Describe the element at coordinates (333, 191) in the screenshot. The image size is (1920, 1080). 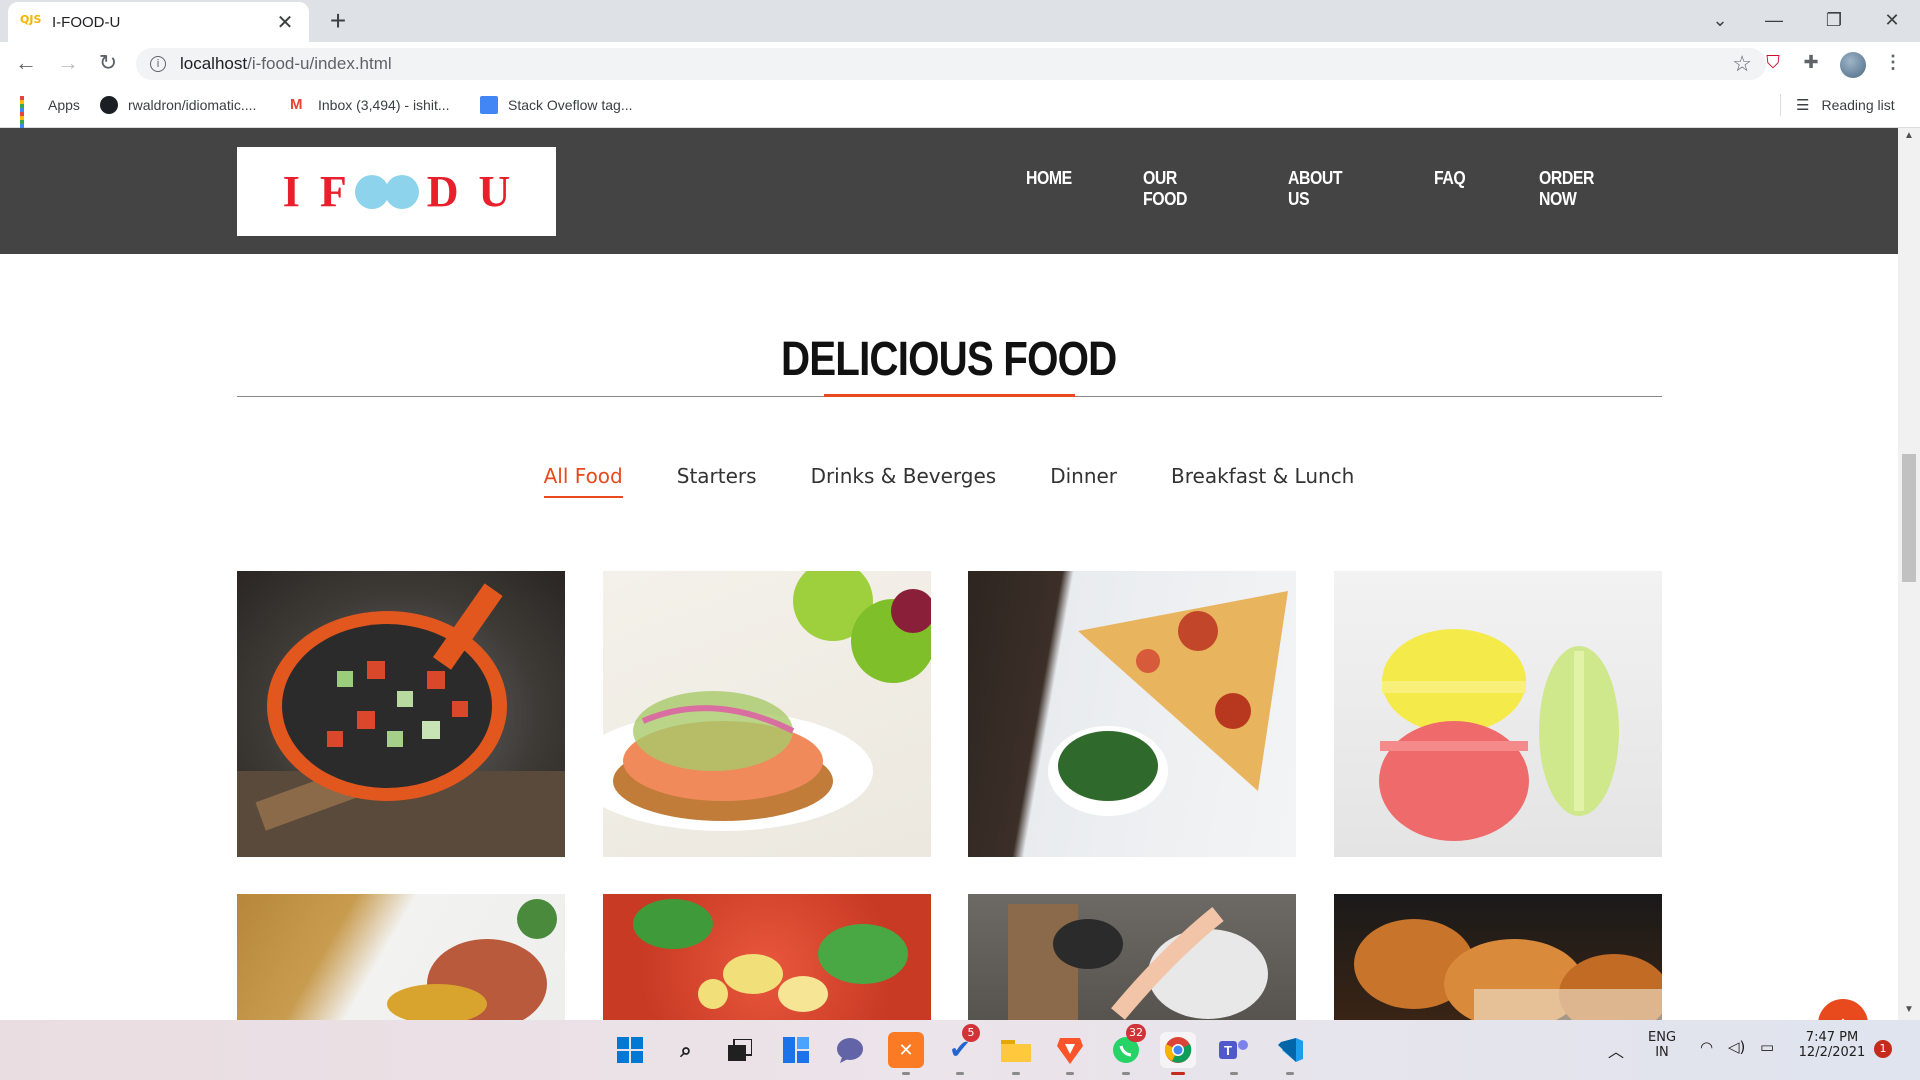
I see `logo-letter: F` at that location.